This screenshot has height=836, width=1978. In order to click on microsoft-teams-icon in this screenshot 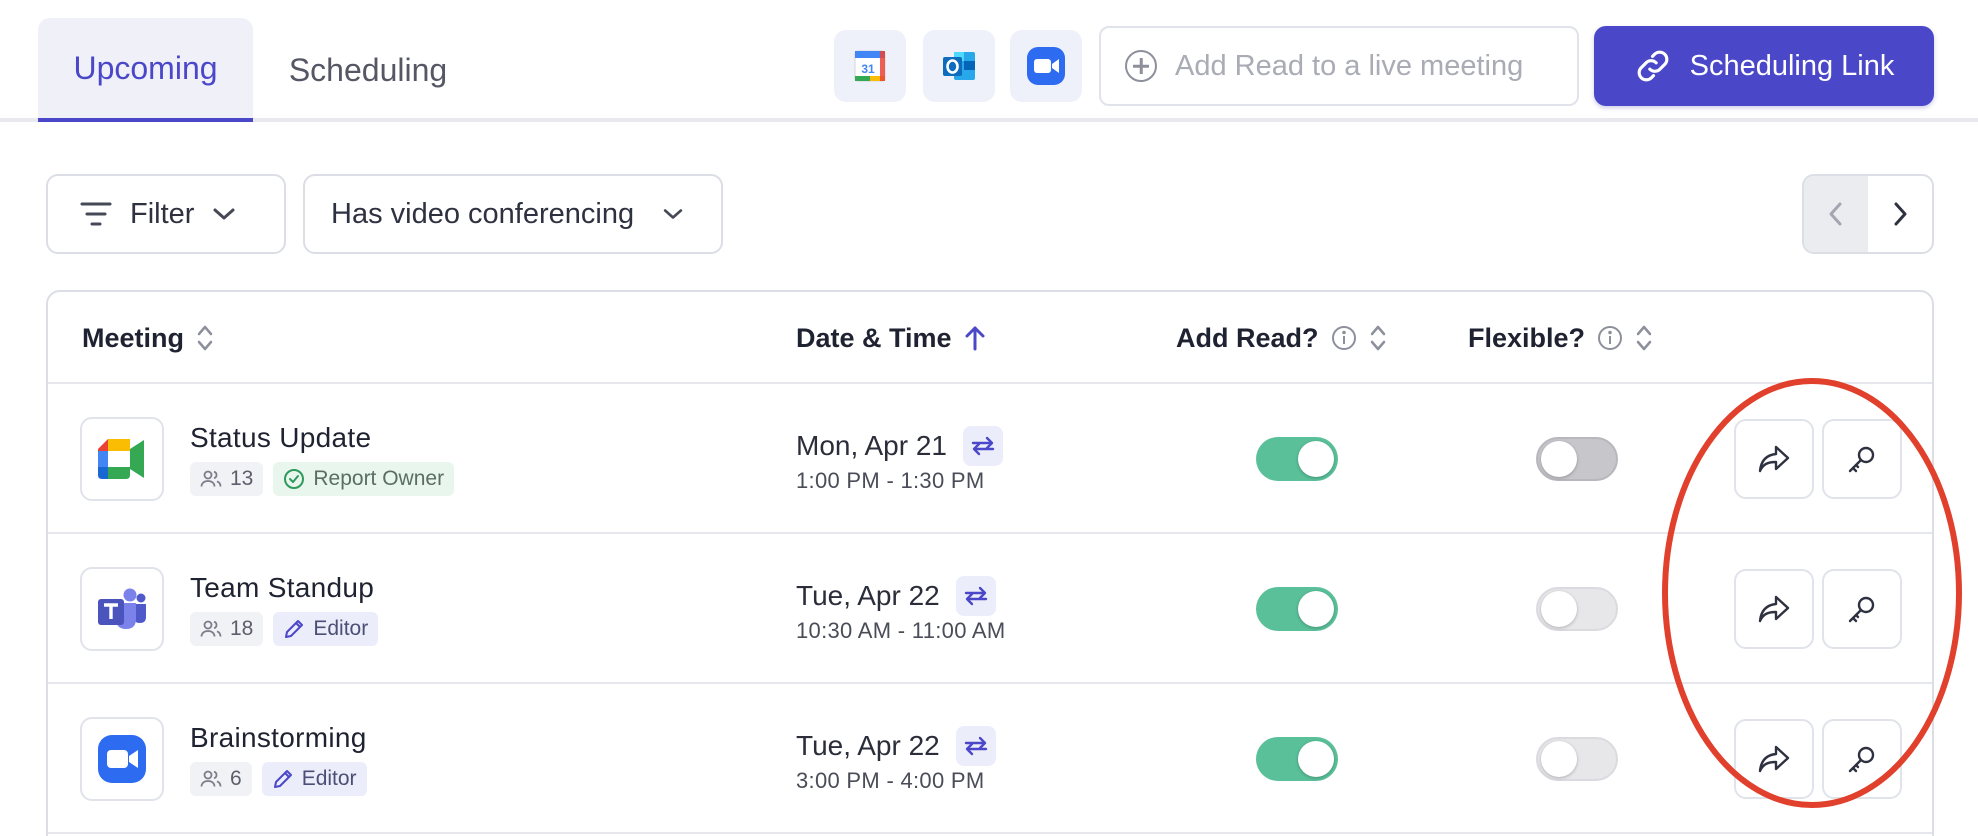, I will do `click(122, 608)`.